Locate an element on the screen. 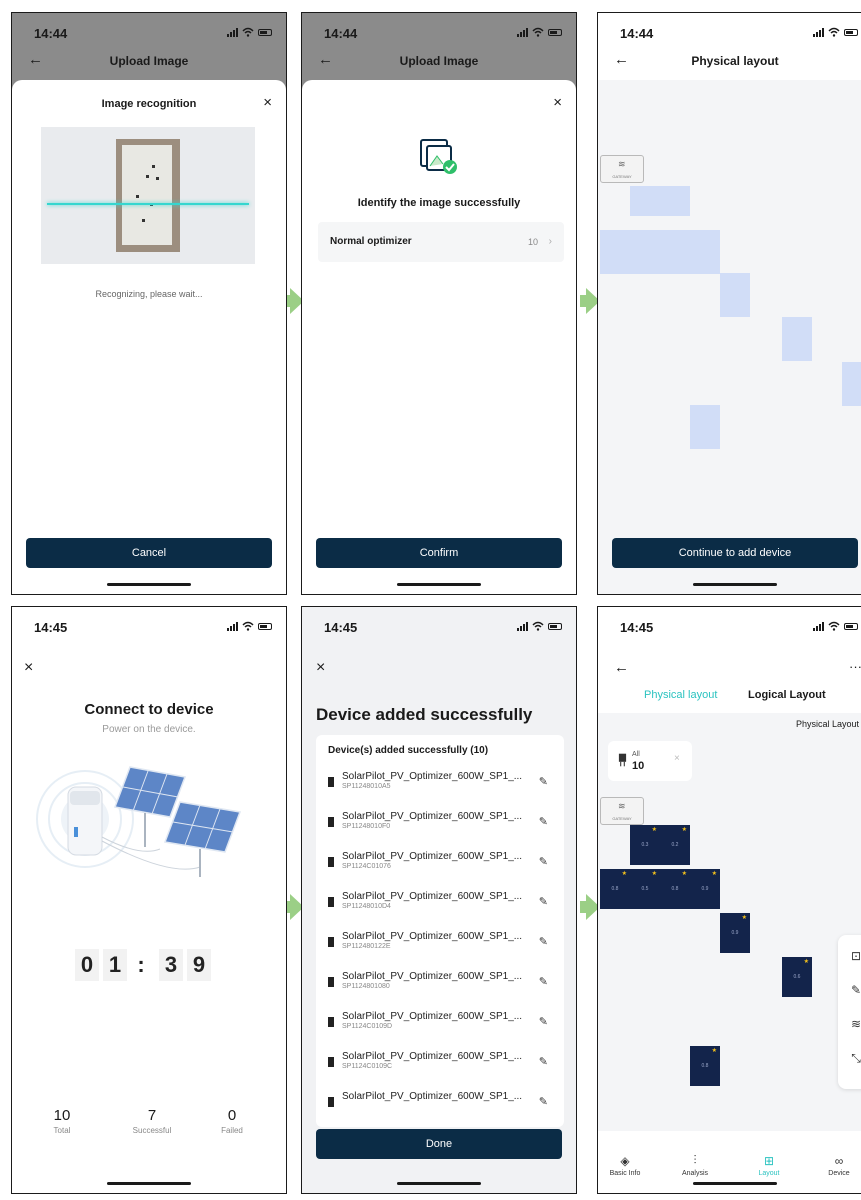 This screenshot has height=1200, width=861. status-time: 14:45 is located at coordinates (341, 627).